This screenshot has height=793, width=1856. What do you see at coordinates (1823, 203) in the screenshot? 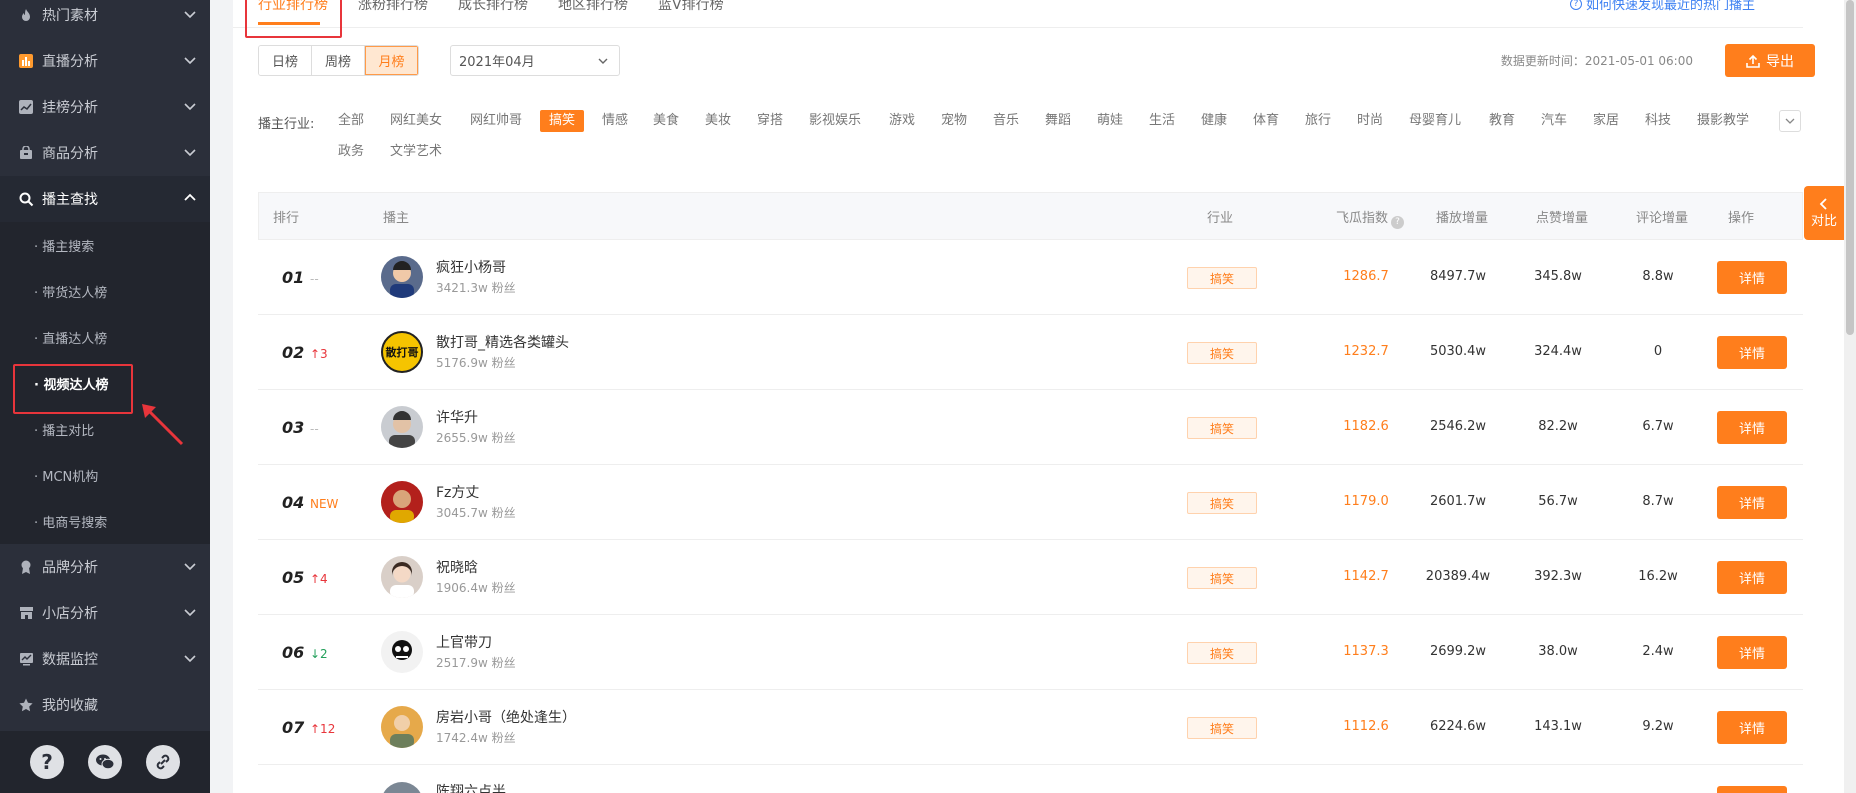
I see `chevron-left-icon` at bounding box center [1823, 203].